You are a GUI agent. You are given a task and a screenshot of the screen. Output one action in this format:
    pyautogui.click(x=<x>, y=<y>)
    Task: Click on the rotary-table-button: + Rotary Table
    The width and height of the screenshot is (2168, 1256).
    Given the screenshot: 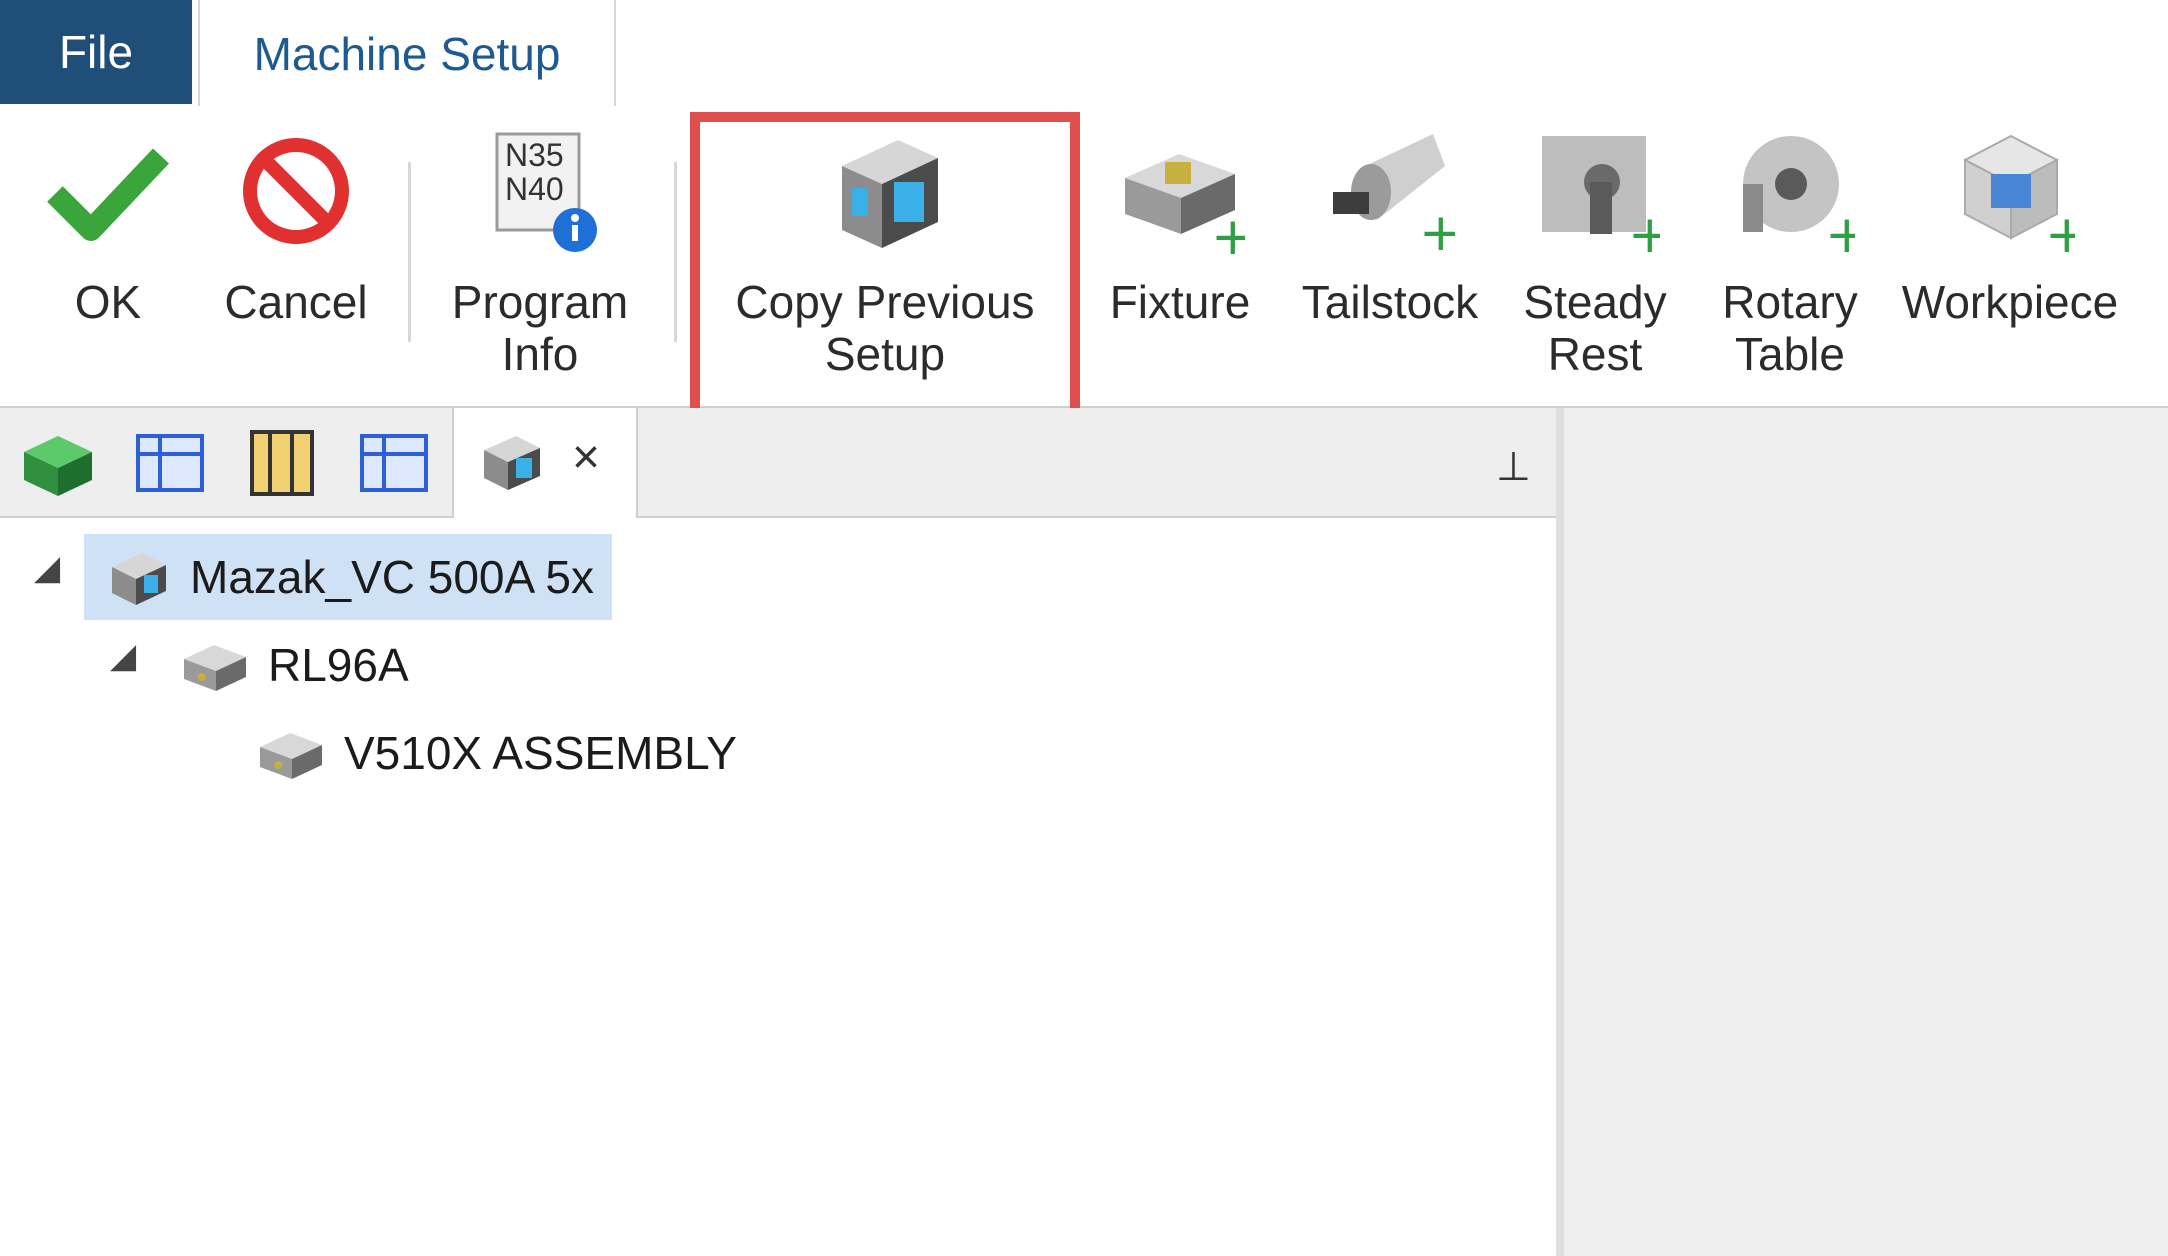 What is the action you would take?
    pyautogui.click(x=1790, y=256)
    